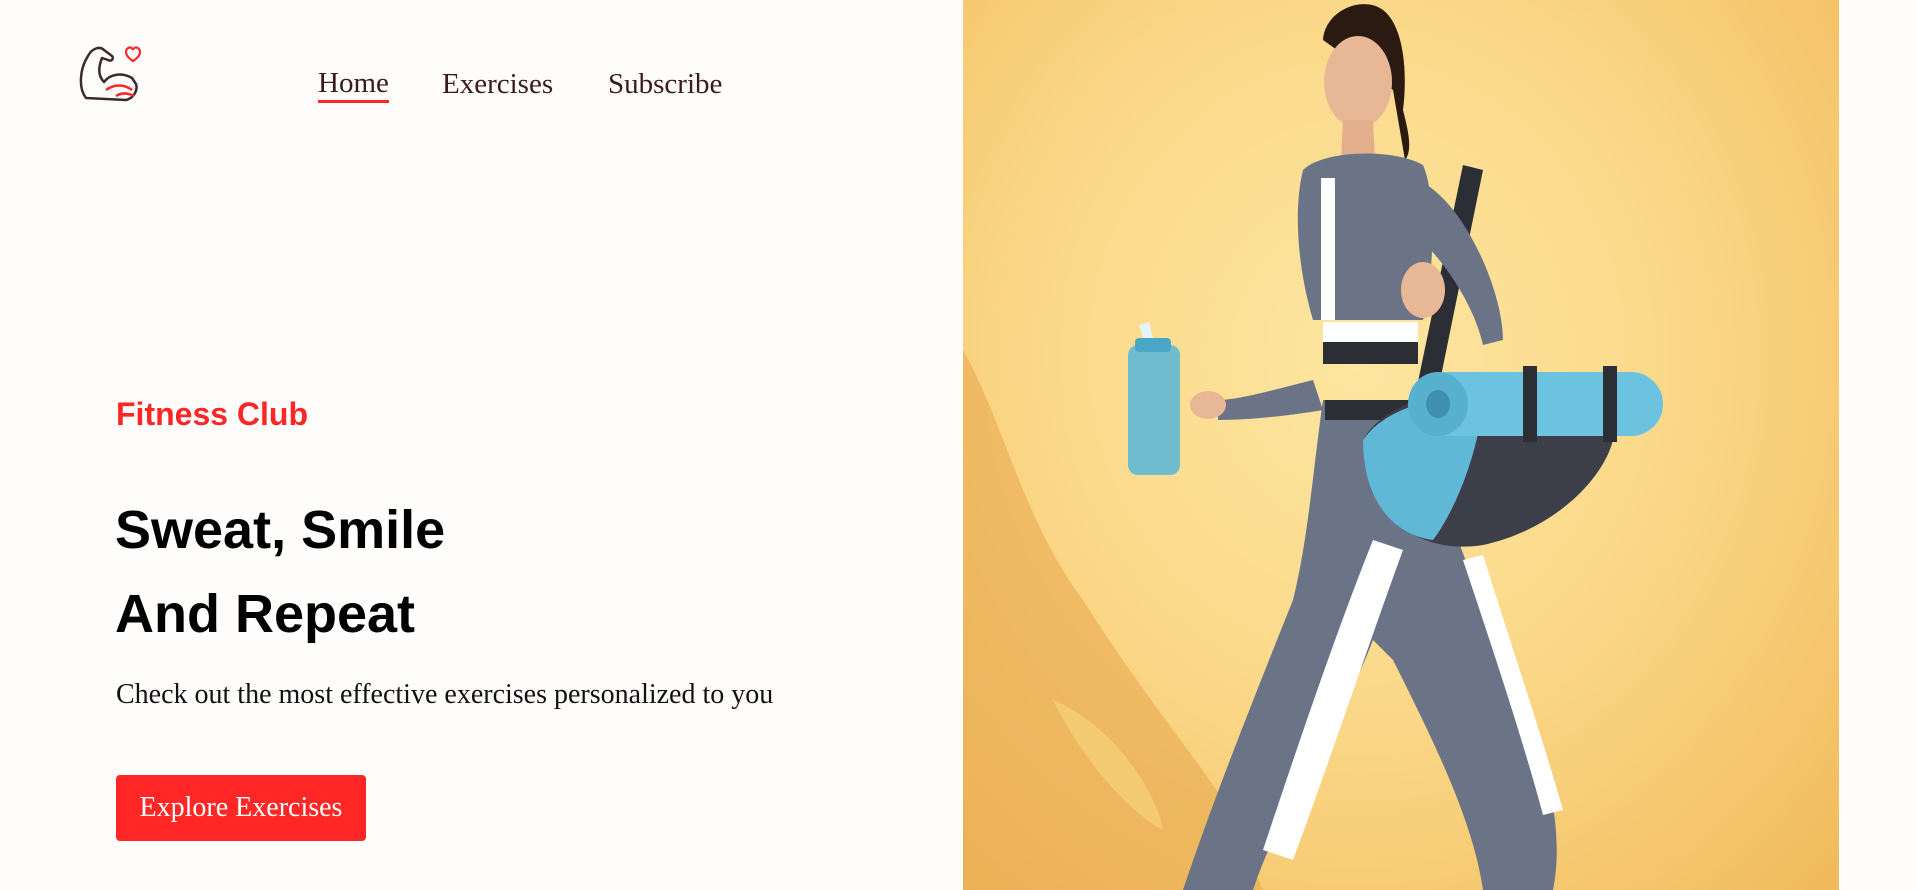 This screenshot has width=1917, height=890. What do you see at coordinates (497, 84) in the screenshot?
I see `nav-exercises-link: Exercises` at bounding box center [497, 84].